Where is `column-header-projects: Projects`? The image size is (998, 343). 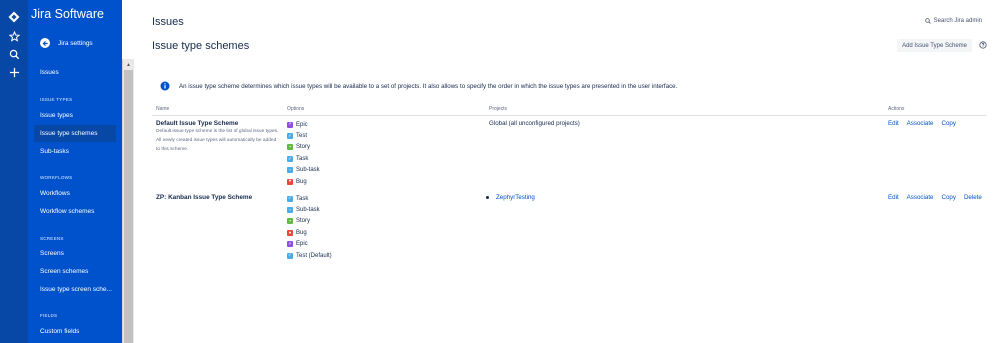
column-header-projects: Projects is located at coordinates (498, 109).